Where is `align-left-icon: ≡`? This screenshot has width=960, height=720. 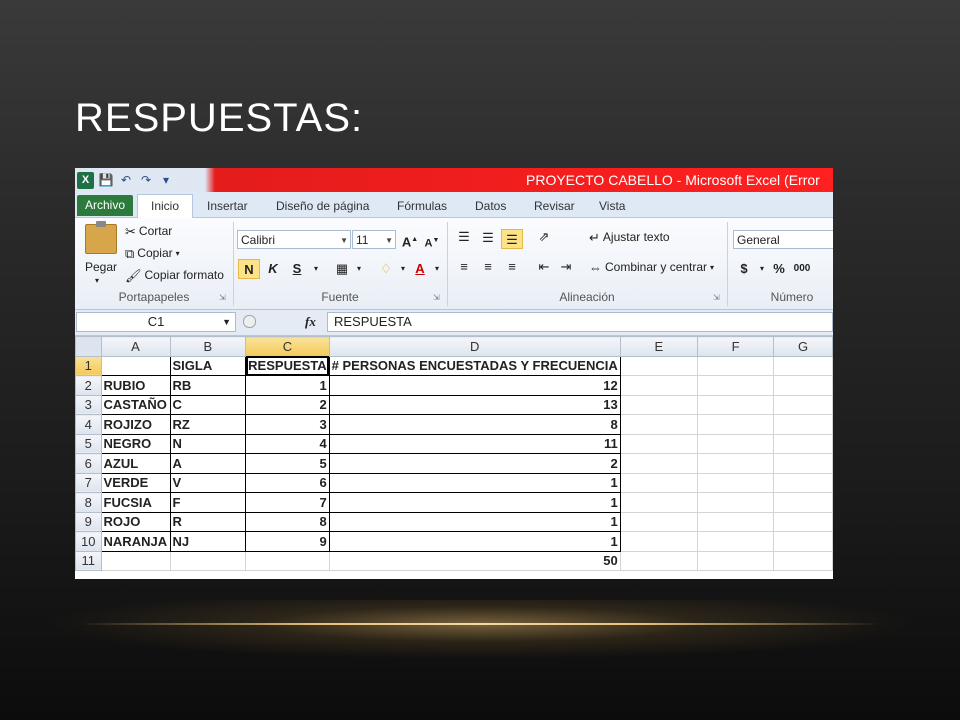 align-left-icon: ≡ is located at coordinates (464, 267).